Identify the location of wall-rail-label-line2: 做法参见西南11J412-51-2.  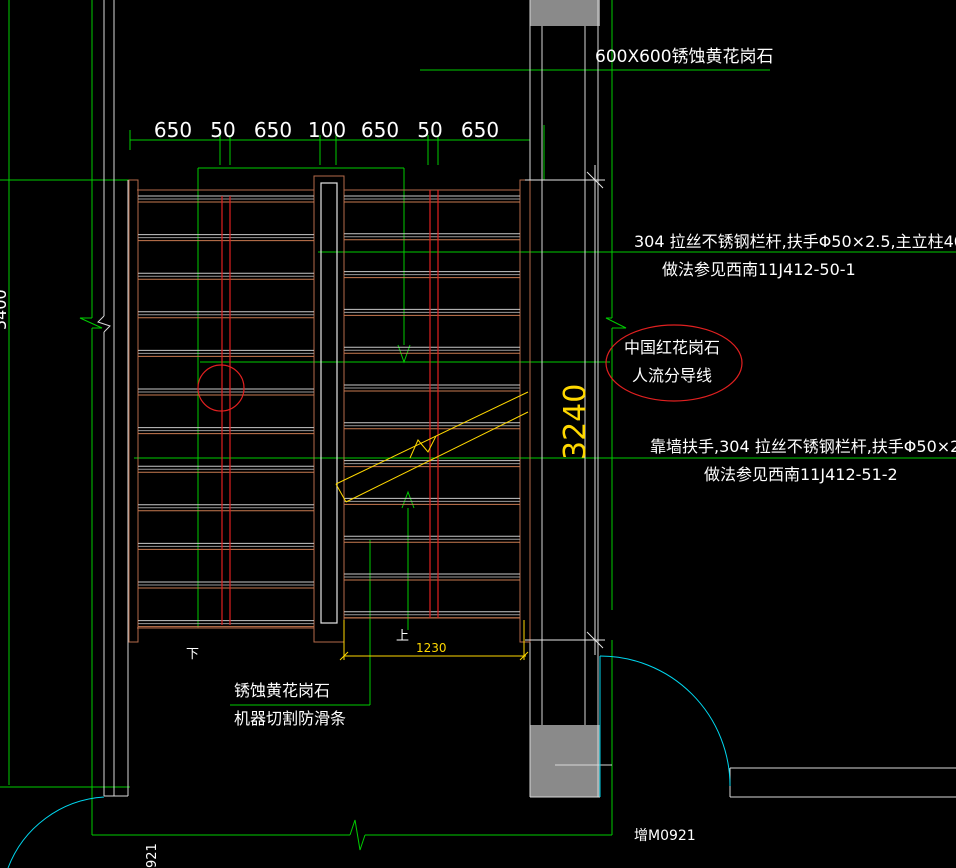
(801, 474).